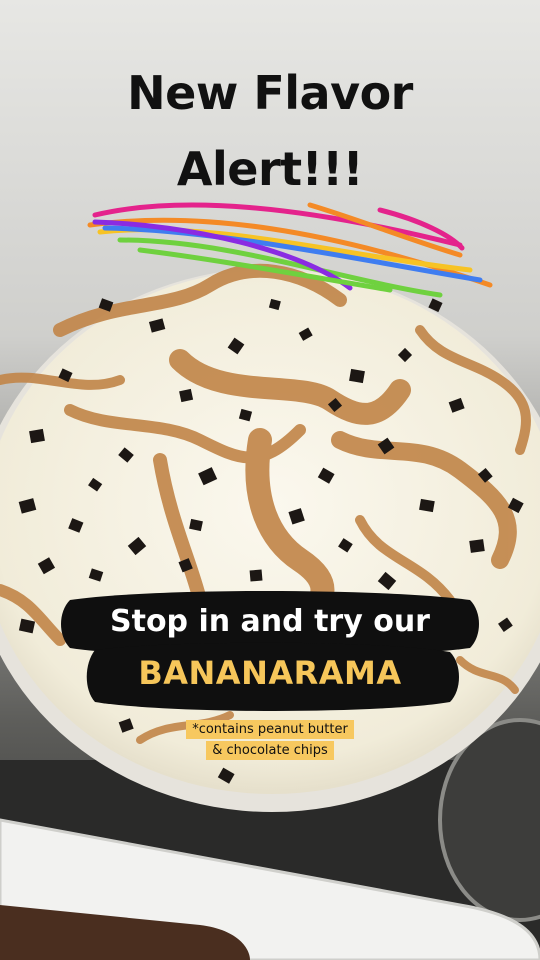 This screenshot has width=540, height=960. I want to click on footnote-text-2: & chocolate chips, so click(270, 750).